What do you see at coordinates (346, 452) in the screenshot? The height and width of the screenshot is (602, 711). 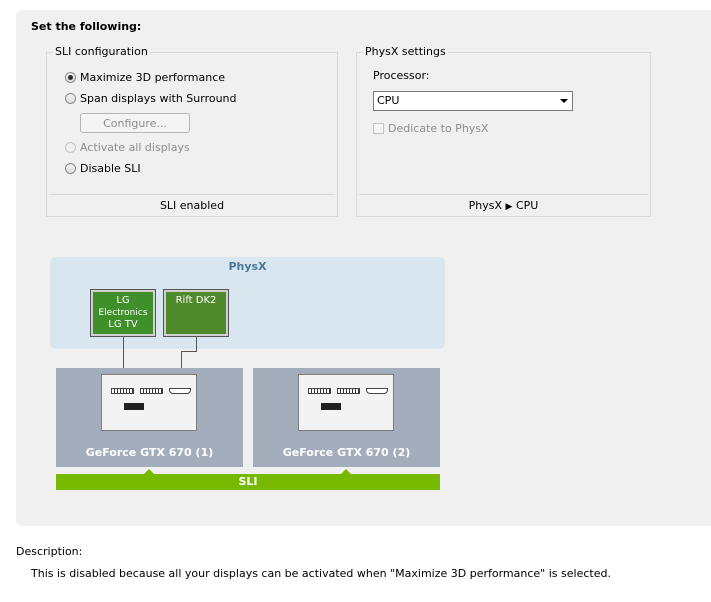 I see `gpu-name: GeForce GTX 670 (2)` at bounding box center [346, 452].